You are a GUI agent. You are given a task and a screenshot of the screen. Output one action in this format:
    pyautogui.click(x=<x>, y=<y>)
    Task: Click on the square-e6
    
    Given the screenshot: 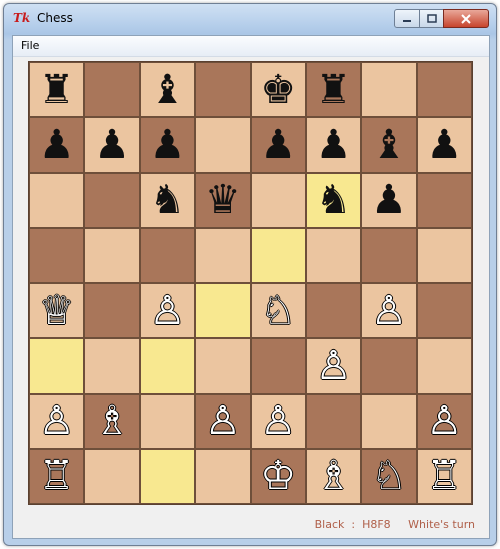 What is the action you would take?
    pyautogui.click(x=278, y=200)
    